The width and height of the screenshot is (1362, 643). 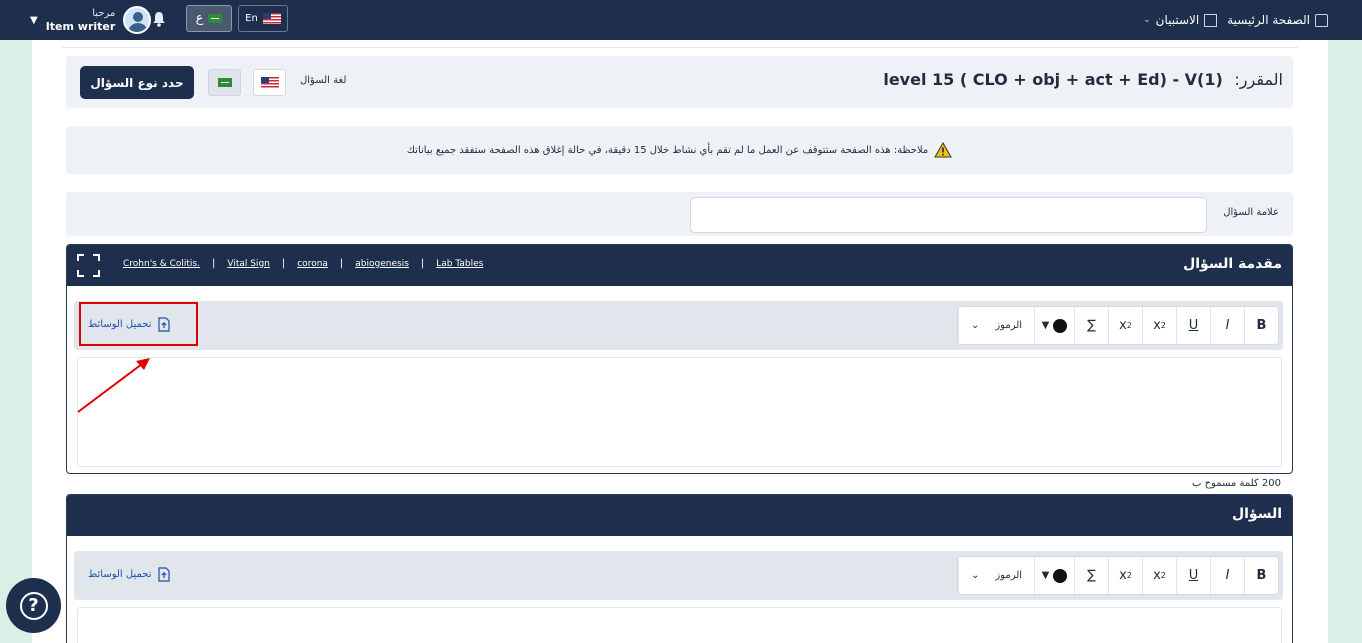 What do you see at coordinates (312, 264) in the screenshot?
I see `tag-link: corona` at bounding box center [312, 264].